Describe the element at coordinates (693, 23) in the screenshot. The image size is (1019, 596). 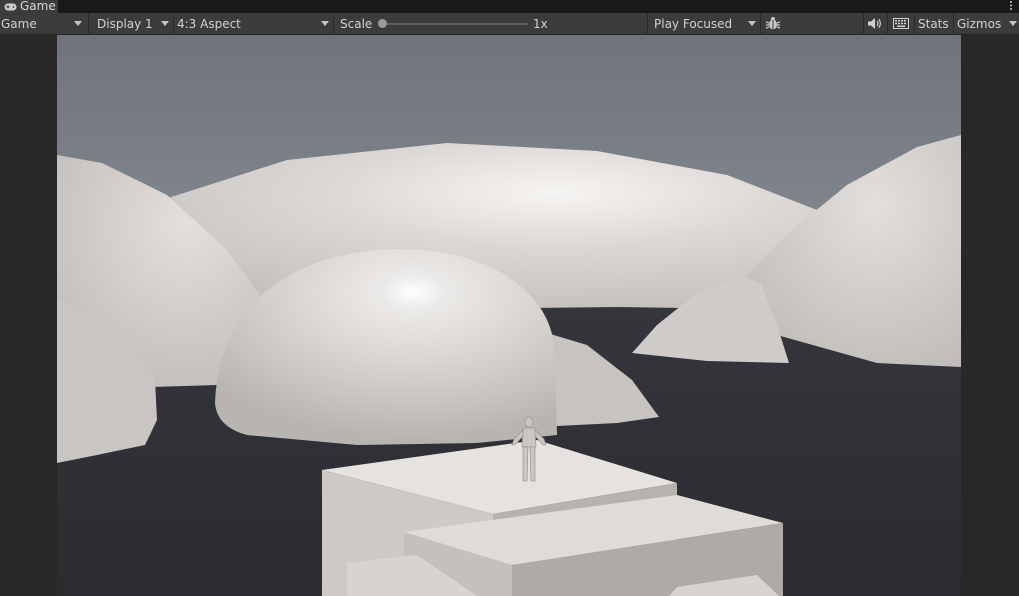
I see `play-mode-label: Play Focused` at that location.